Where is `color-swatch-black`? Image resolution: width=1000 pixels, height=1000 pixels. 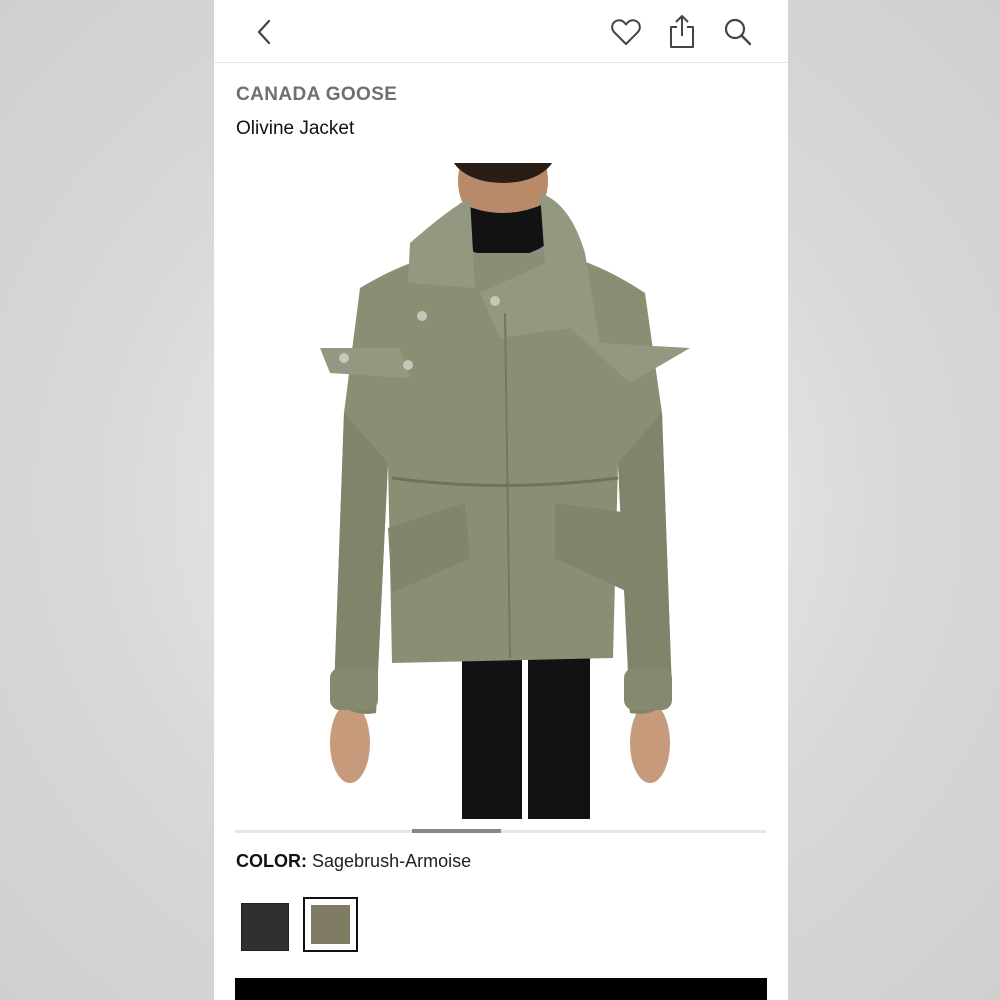 color-swatch-black is located at coordinates (265, 927).